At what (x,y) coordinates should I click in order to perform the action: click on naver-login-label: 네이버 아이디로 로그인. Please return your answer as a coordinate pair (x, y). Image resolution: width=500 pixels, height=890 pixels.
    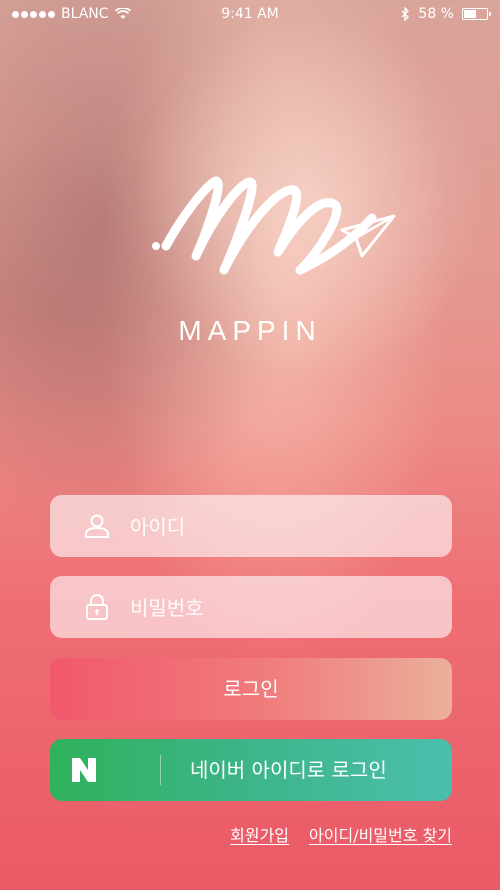
    Looking at the image, I should click on (288, 770).